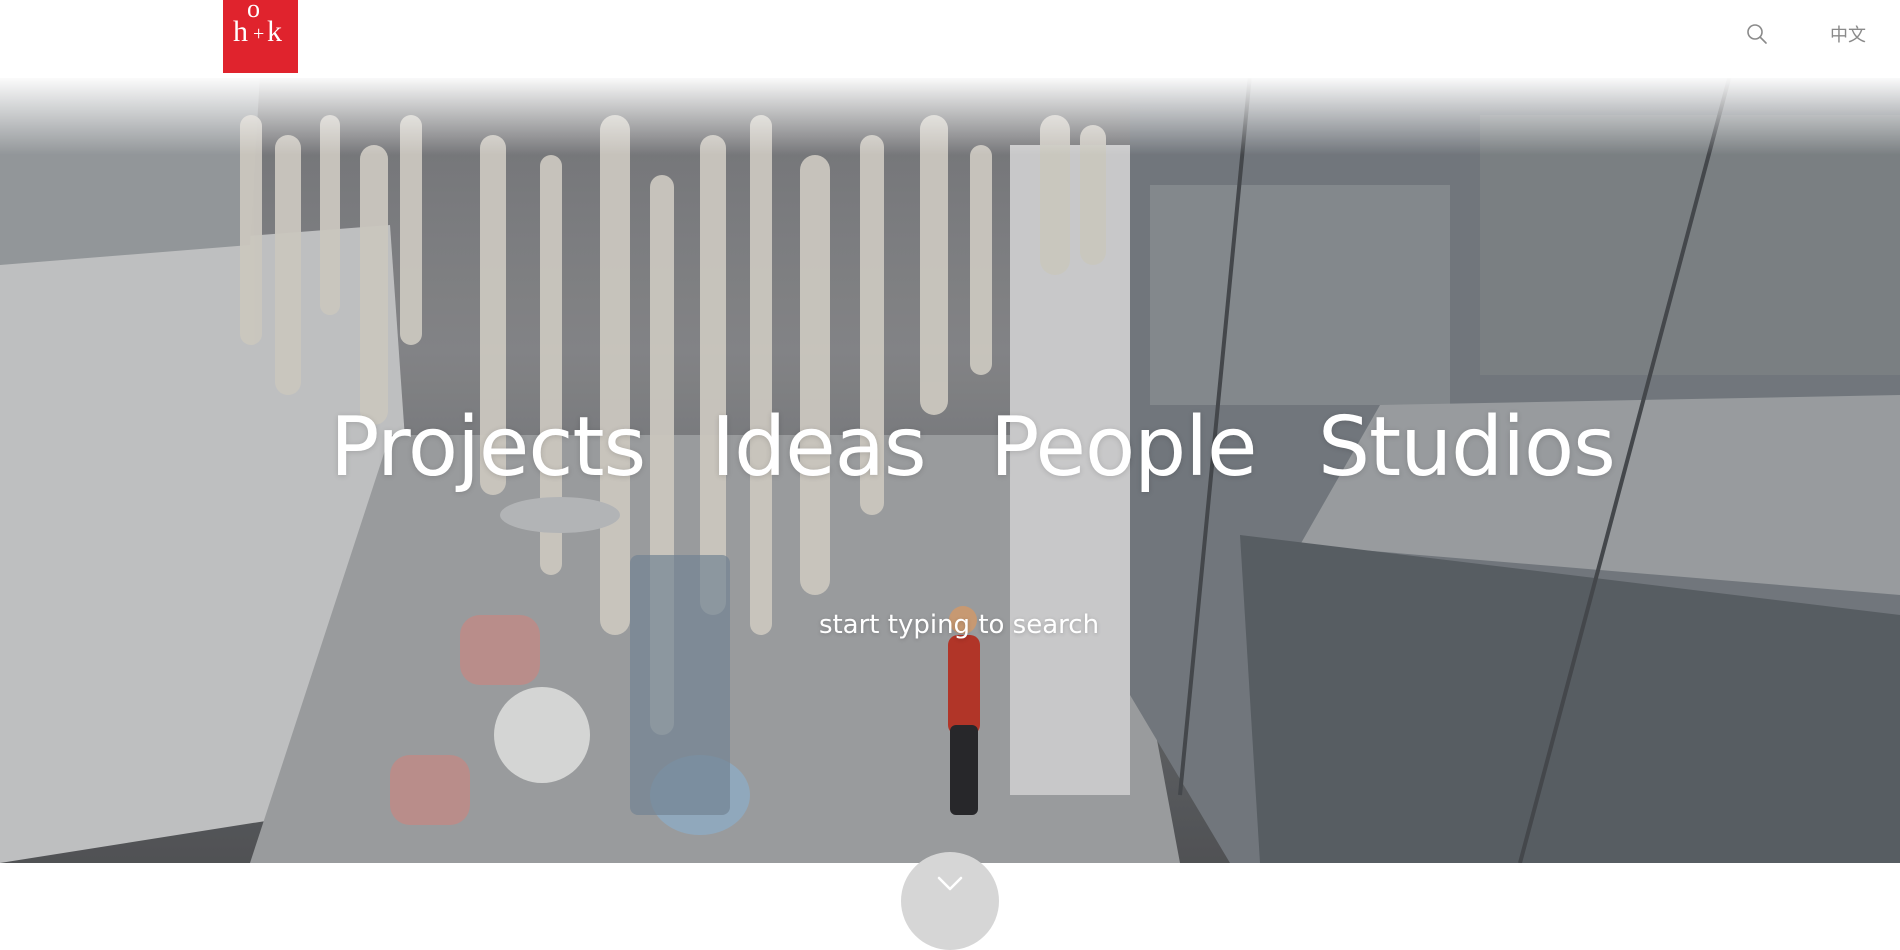  Describe the element at coordinates (1848, 34) in the screenshot. I see `language-switch: 中文` at that location.